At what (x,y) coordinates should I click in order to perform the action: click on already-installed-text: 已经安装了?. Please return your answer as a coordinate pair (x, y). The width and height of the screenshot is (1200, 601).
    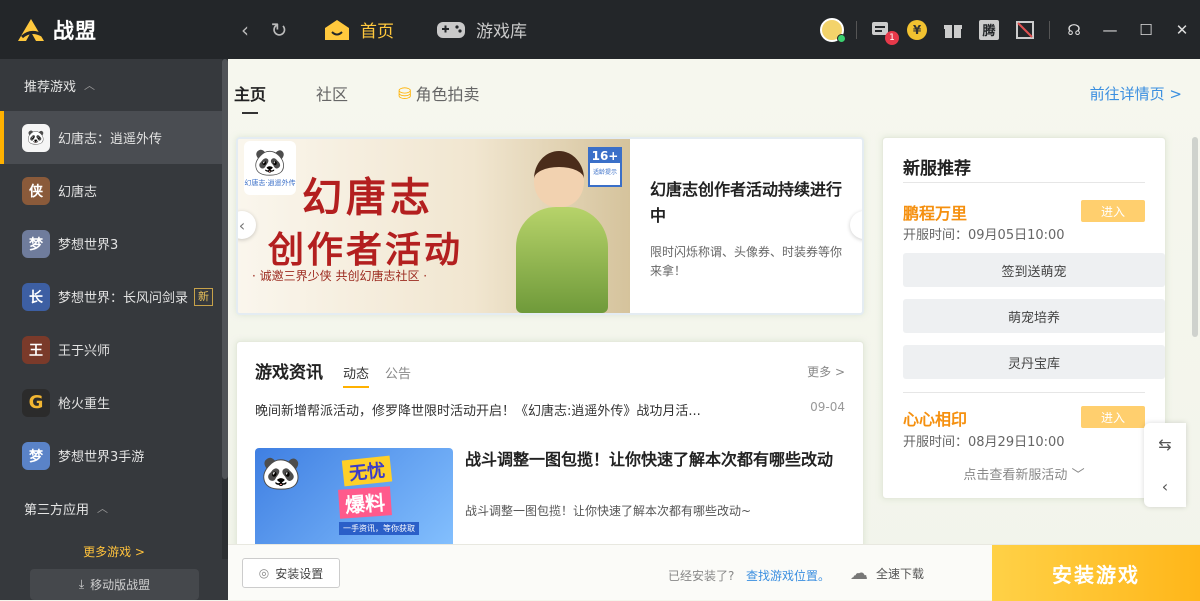
    Looking at the image, I should click on (701, 576).